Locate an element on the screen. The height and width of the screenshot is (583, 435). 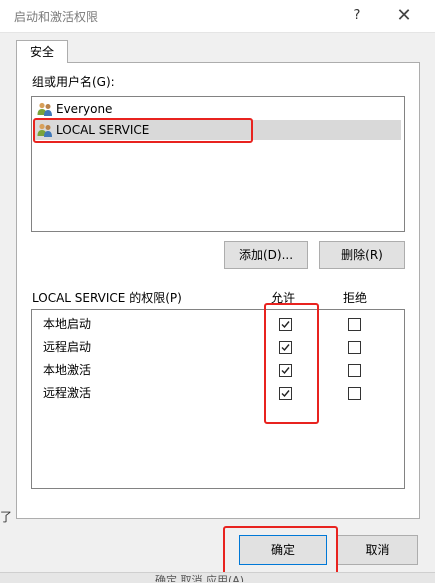
permission-name: 本地启动 is located at coordinates (67, 324).